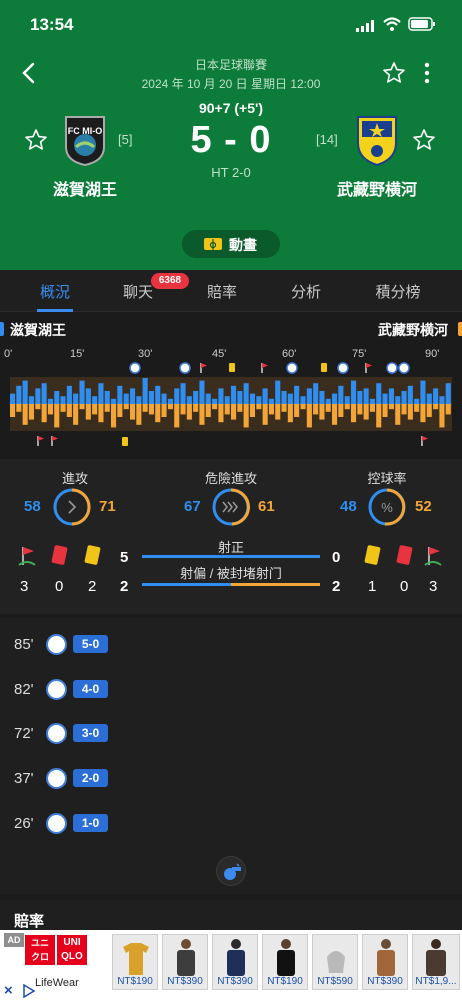  I want to click on home-red-count: 0, so click(59, 586).